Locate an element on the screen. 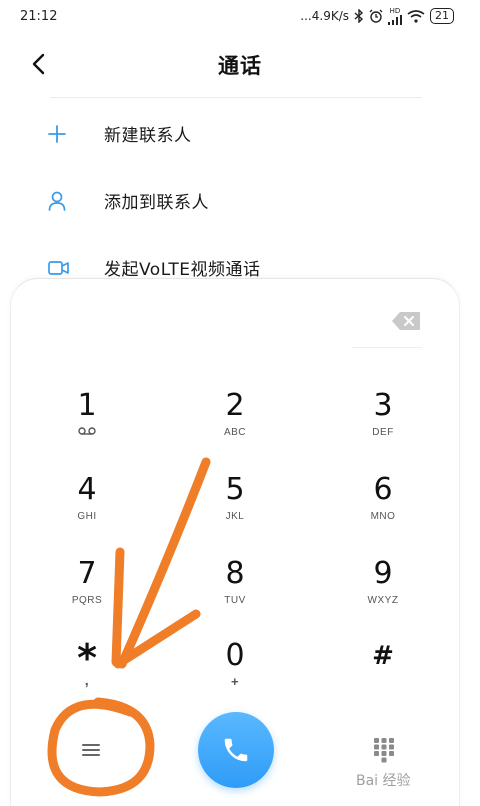  key-1: 1 is located at coordinates (87, 423).